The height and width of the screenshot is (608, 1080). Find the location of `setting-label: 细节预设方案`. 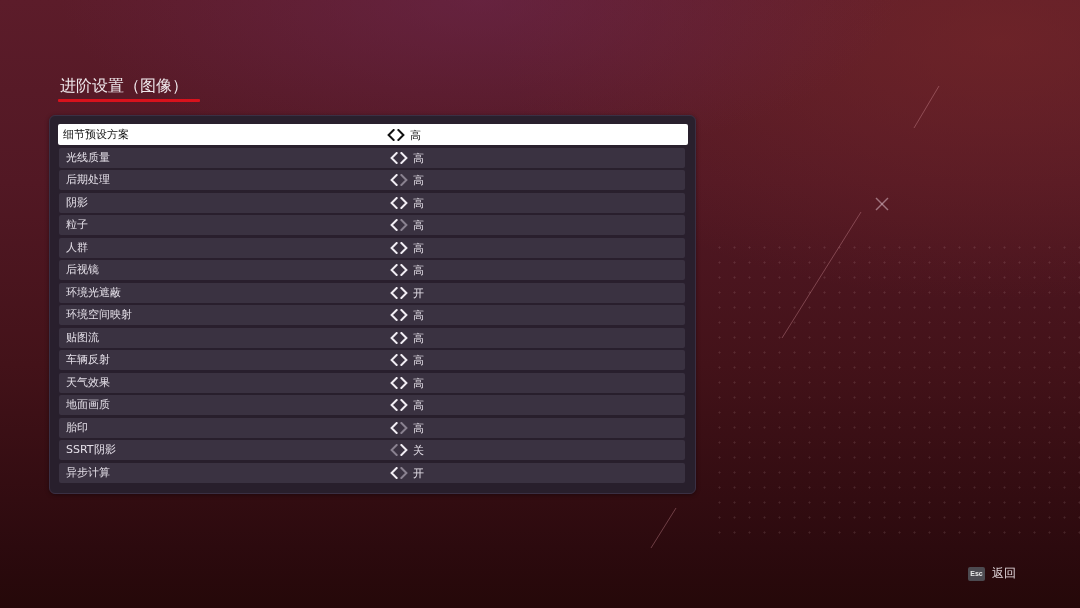

setting-label: 细节预设方案 is located at coordinates (96, 134).